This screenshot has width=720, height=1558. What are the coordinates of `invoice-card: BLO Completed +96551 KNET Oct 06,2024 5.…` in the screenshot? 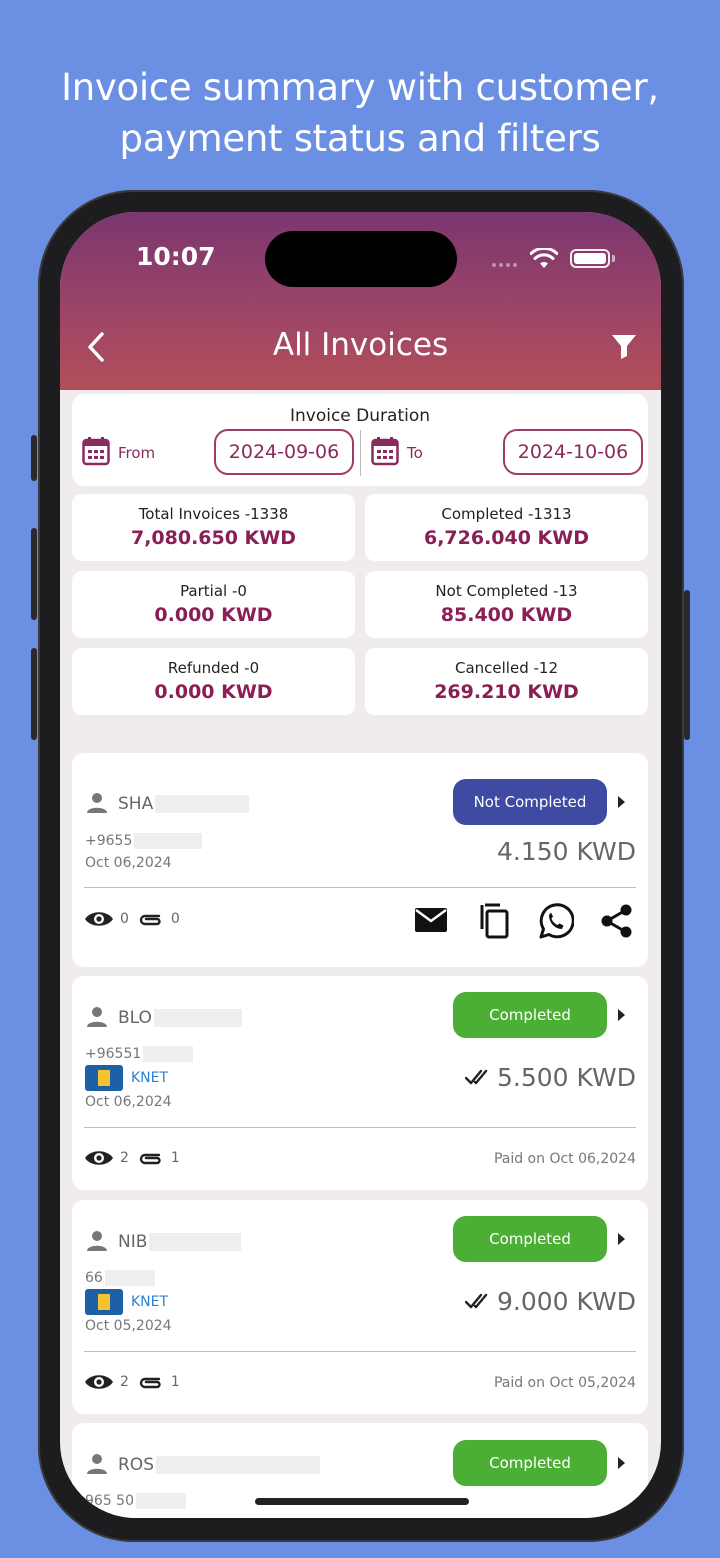 It's located at (360, 1083).